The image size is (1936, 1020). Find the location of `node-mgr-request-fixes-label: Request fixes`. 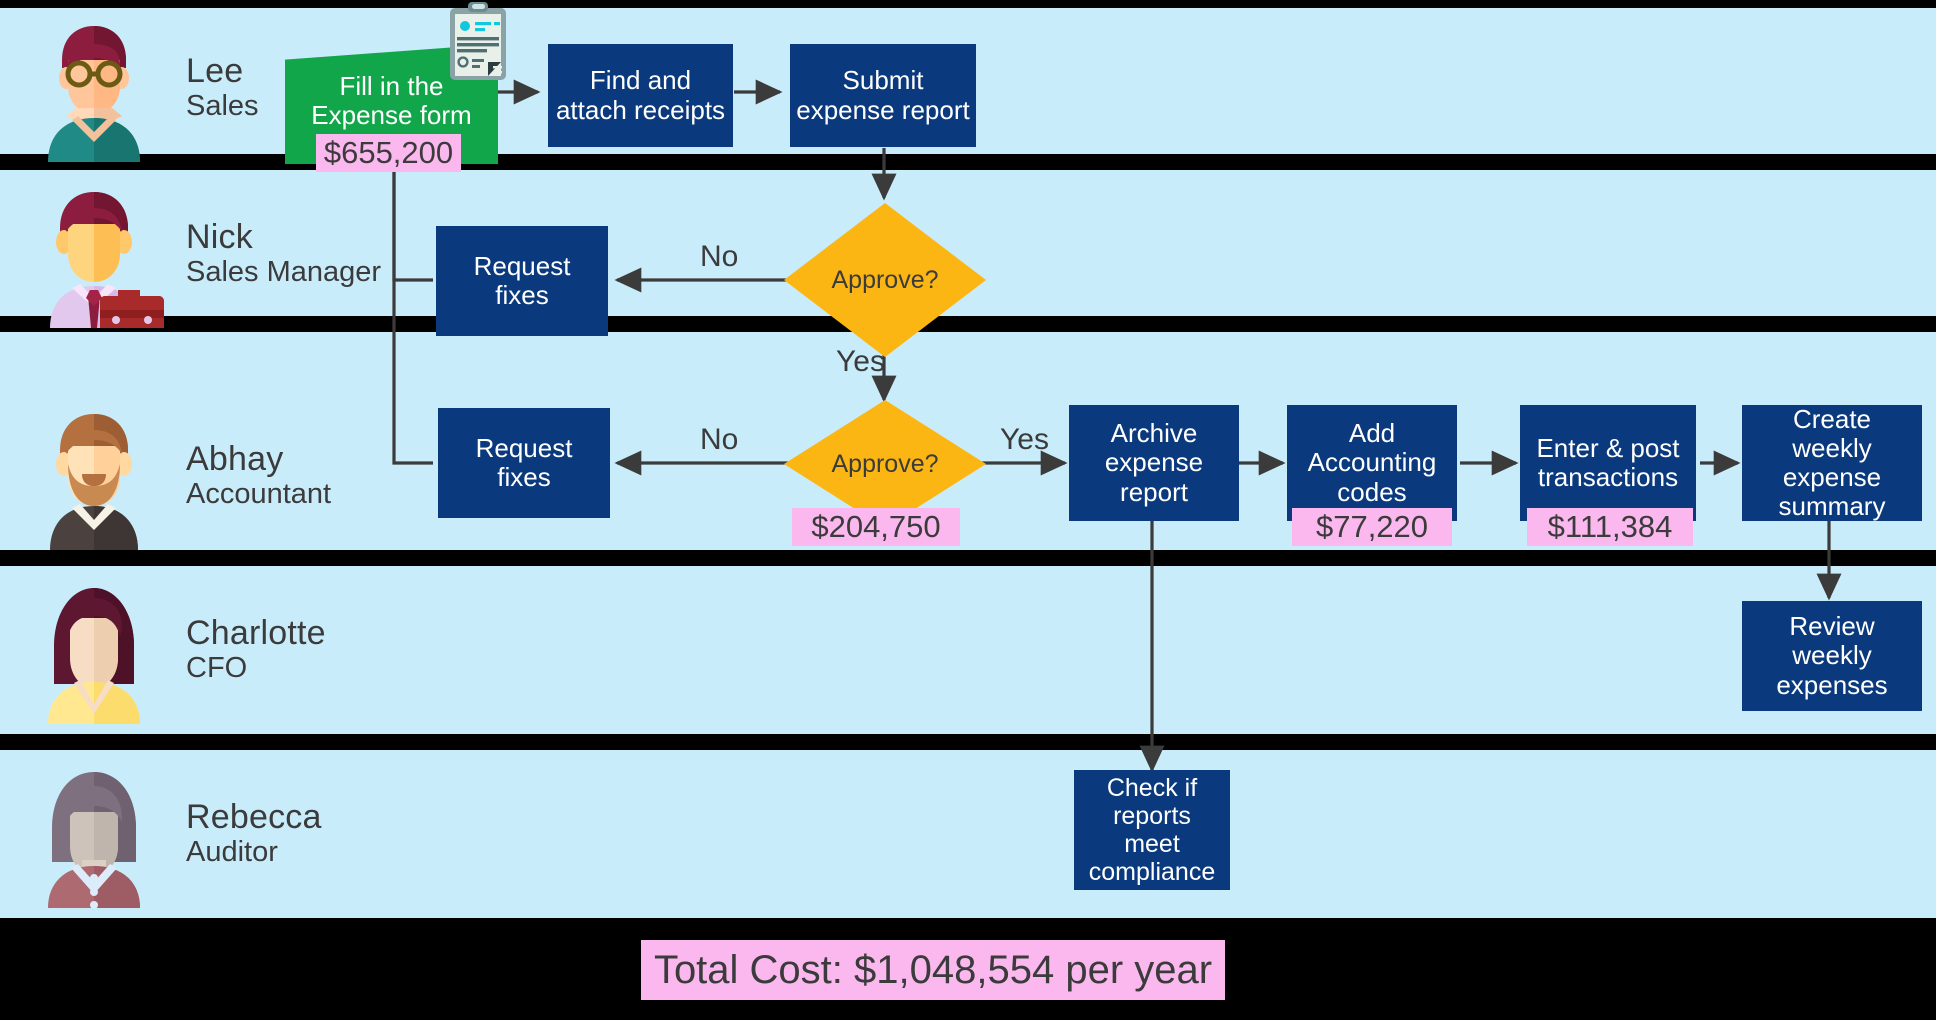

node-mgr-request-fixes-label: Request fixes is located at coordinates (522, 280).